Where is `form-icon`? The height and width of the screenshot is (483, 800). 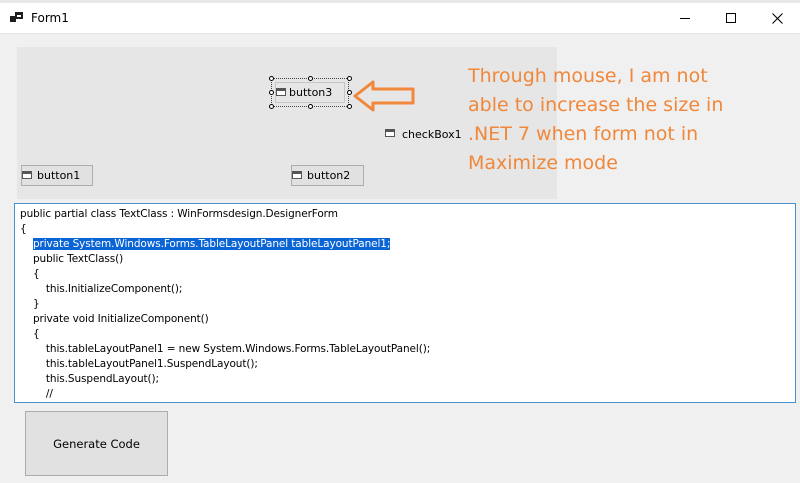
form-icon is located at coordinates (16, 17).